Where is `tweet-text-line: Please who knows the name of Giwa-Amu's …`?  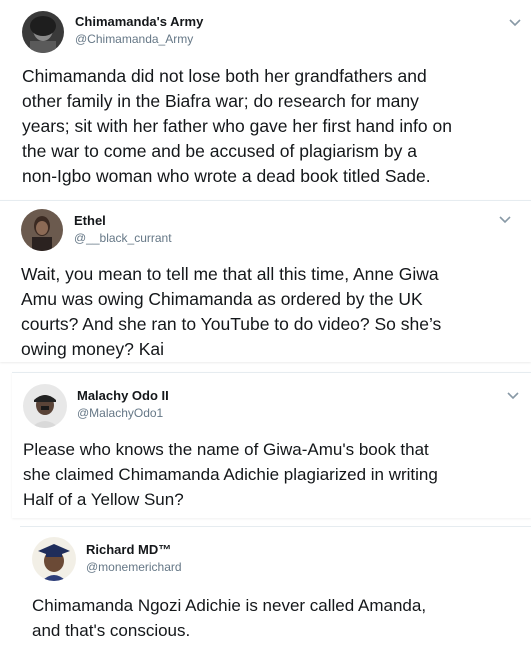 tweet-text-line: Please who knows the name of Giwa-Amu's … is located at coordinates (226, 449).